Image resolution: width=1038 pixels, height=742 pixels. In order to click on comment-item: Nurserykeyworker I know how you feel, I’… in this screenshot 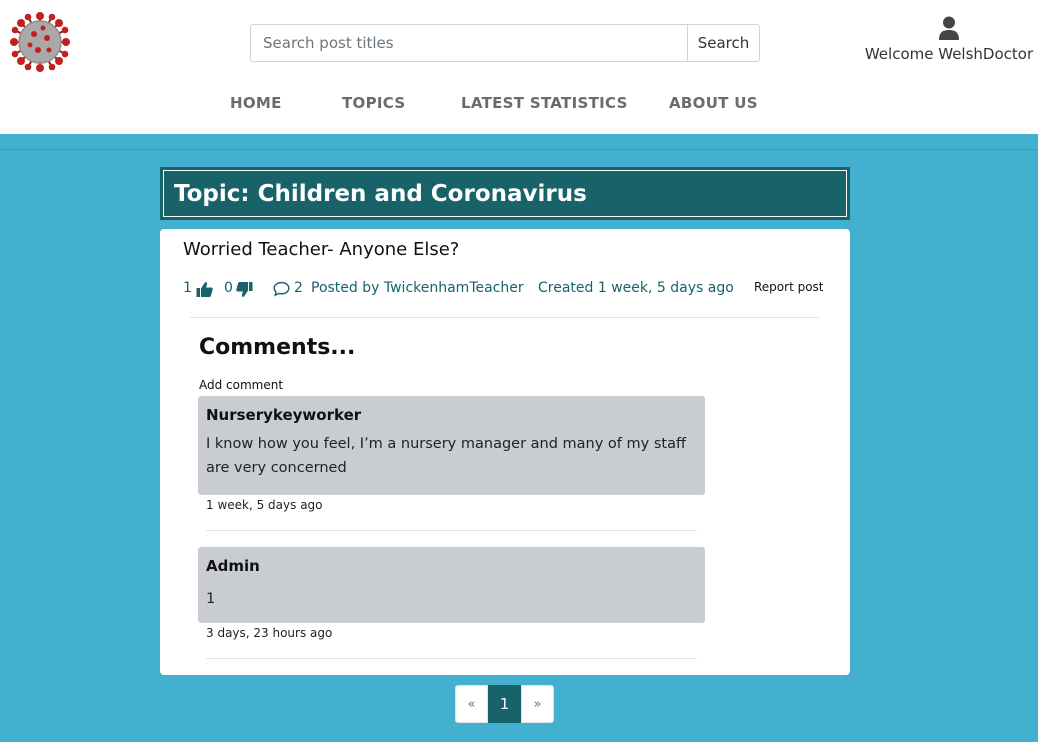, I will do `click(451, 445)`.